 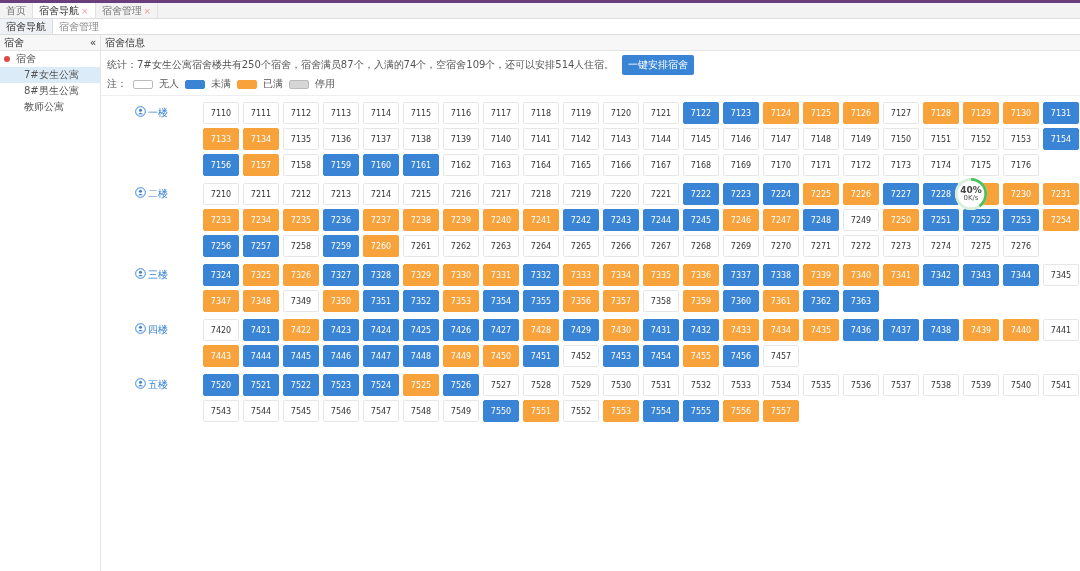 I want to click on summary-text: 统计：7#女生公寓宿舍楼共有250个宿舍，宿舍满员87个，入满的74个，空宿舍109个，还可以安排514人住宿。, so click(x=361, y=65).